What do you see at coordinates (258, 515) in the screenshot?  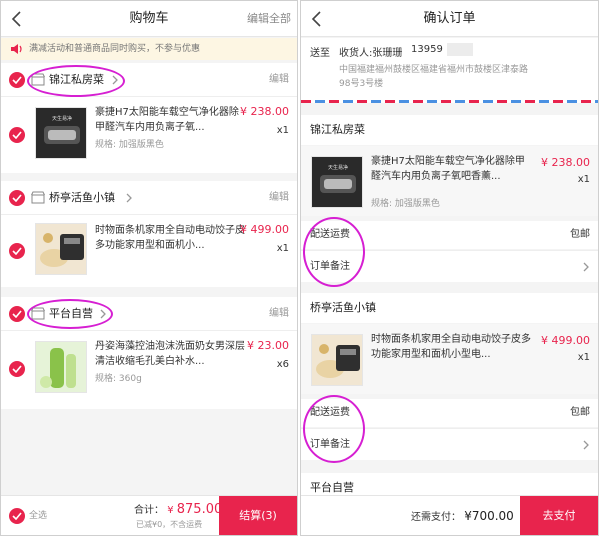 I see `checkout-button: 结算(3)` at bounding box center [258, 515].